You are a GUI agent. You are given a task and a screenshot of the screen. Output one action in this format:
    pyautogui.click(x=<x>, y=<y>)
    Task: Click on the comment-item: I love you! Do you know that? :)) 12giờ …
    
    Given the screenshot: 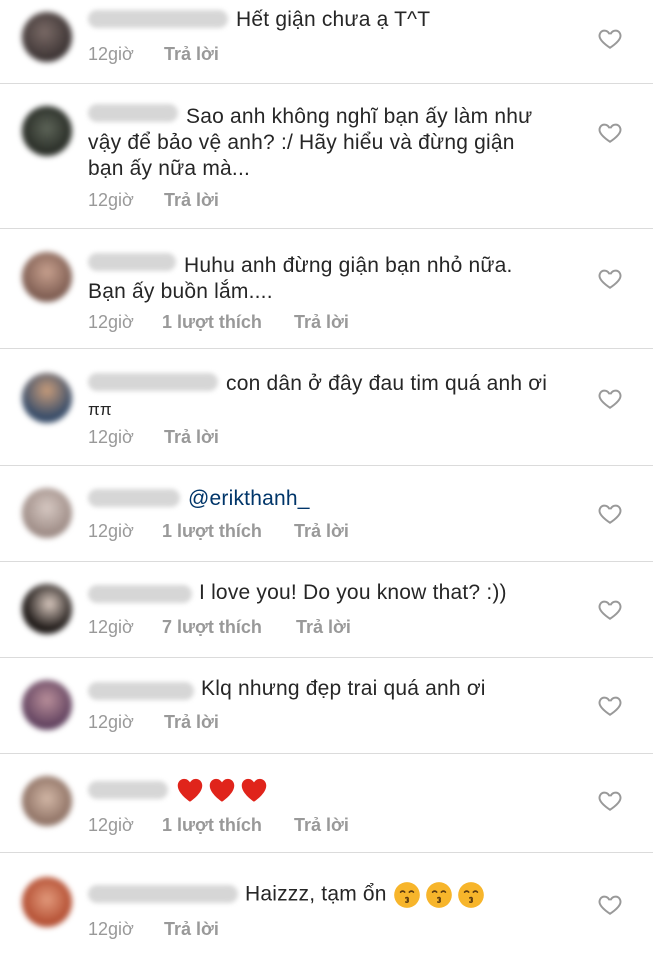 What is the action you would take?
    pyautogui.click(x=326, y=610)
    